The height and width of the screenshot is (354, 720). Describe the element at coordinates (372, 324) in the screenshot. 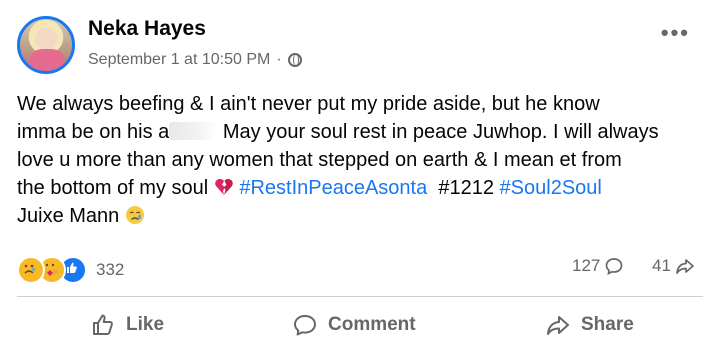

I see `comment-label: Comment` at that location.